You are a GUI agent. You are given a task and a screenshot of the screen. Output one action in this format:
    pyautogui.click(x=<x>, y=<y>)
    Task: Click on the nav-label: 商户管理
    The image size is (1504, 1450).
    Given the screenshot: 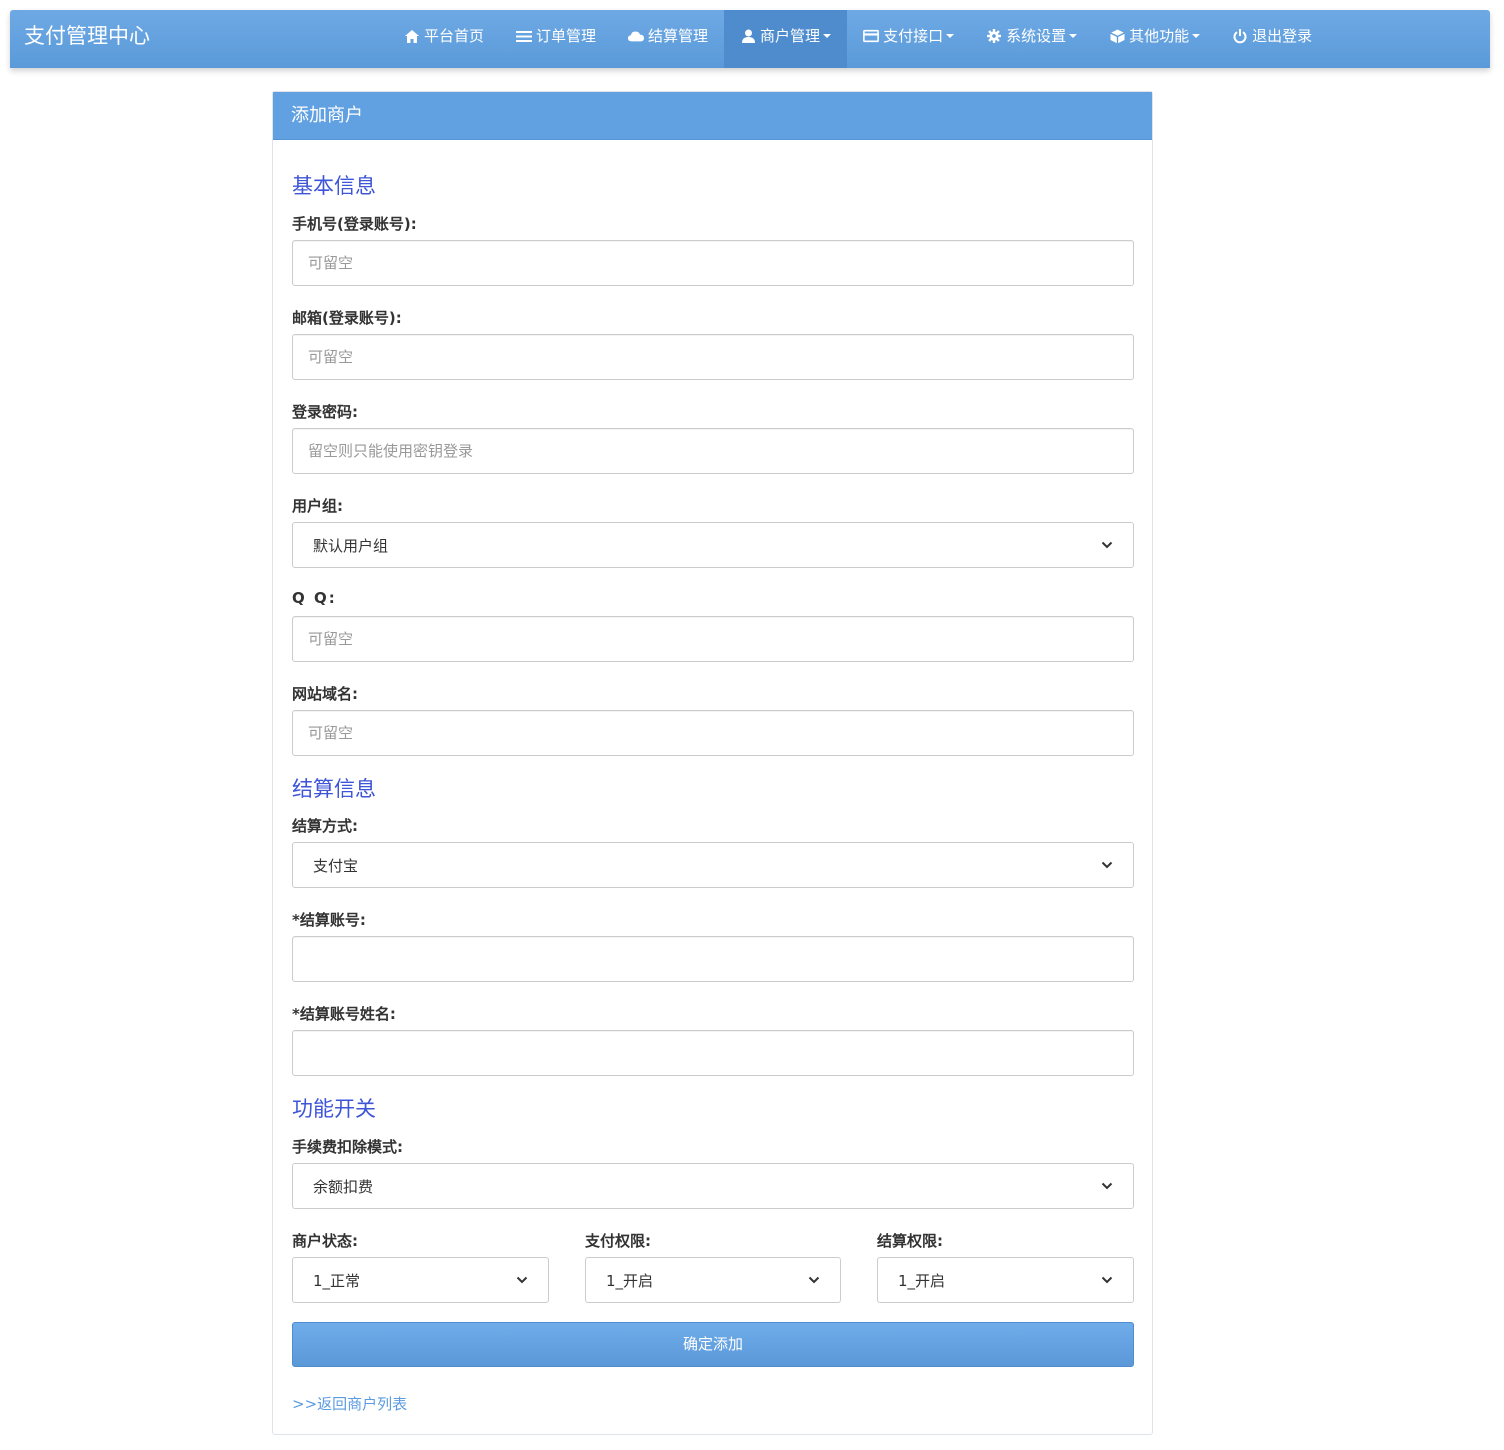 What is the action you would take?
    pyautogui.click(x=790, y=36)
    